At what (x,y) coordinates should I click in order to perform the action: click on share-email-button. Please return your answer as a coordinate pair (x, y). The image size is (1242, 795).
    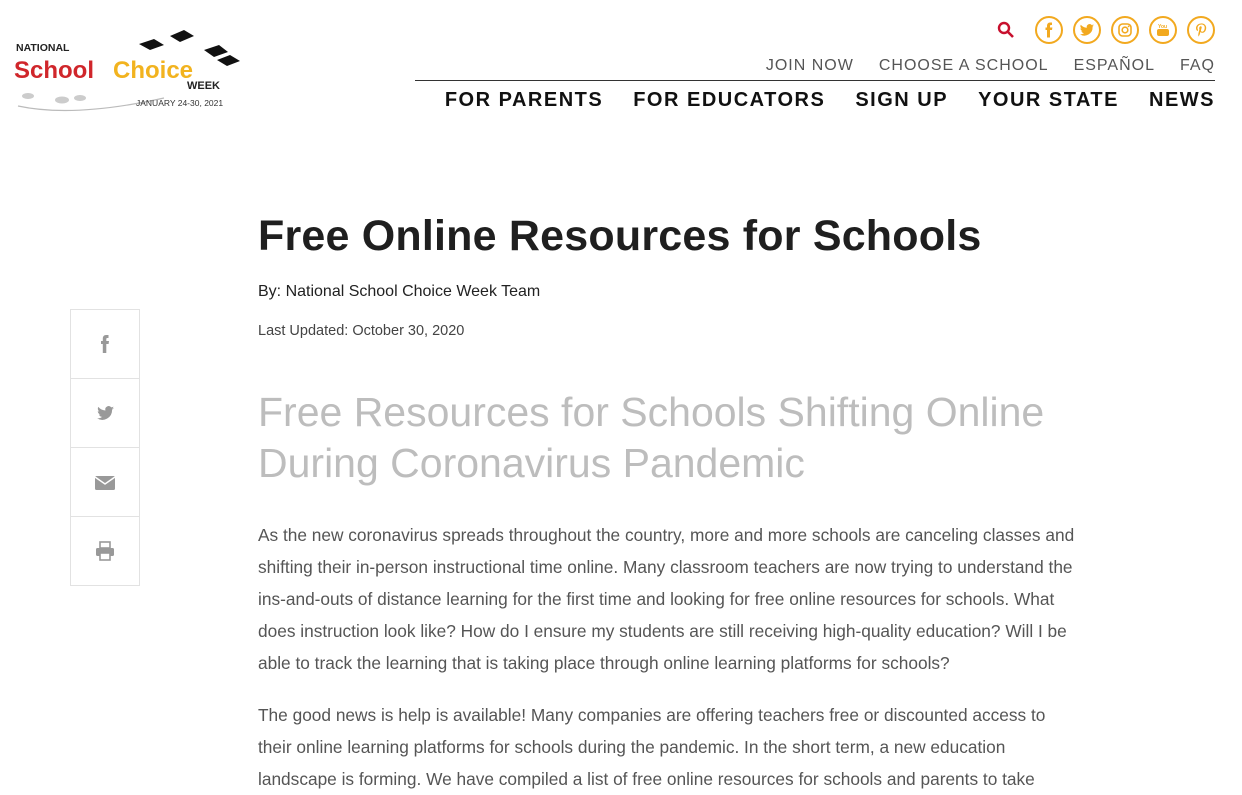
    Looking at the image, I should click on (105, 482).